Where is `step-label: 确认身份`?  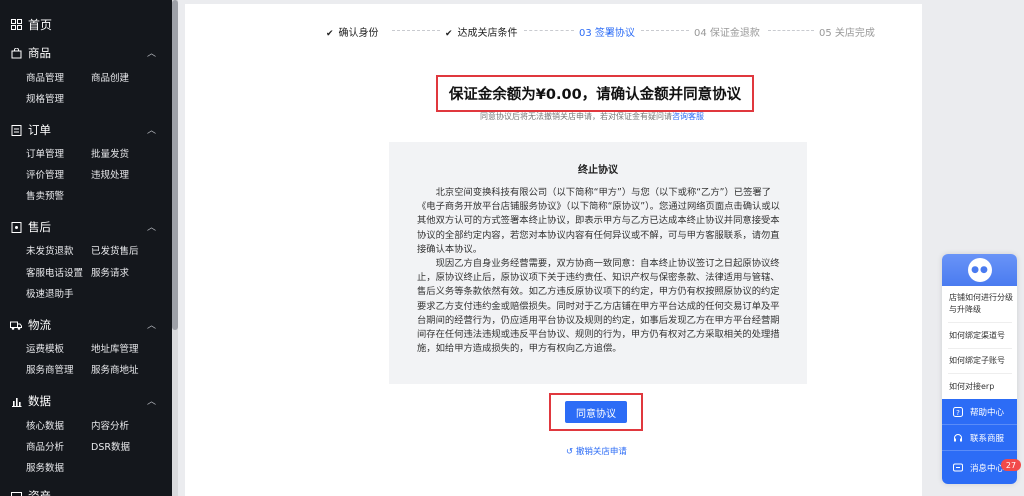 step-label: 确认身份 is located at coordinates (358, 33).